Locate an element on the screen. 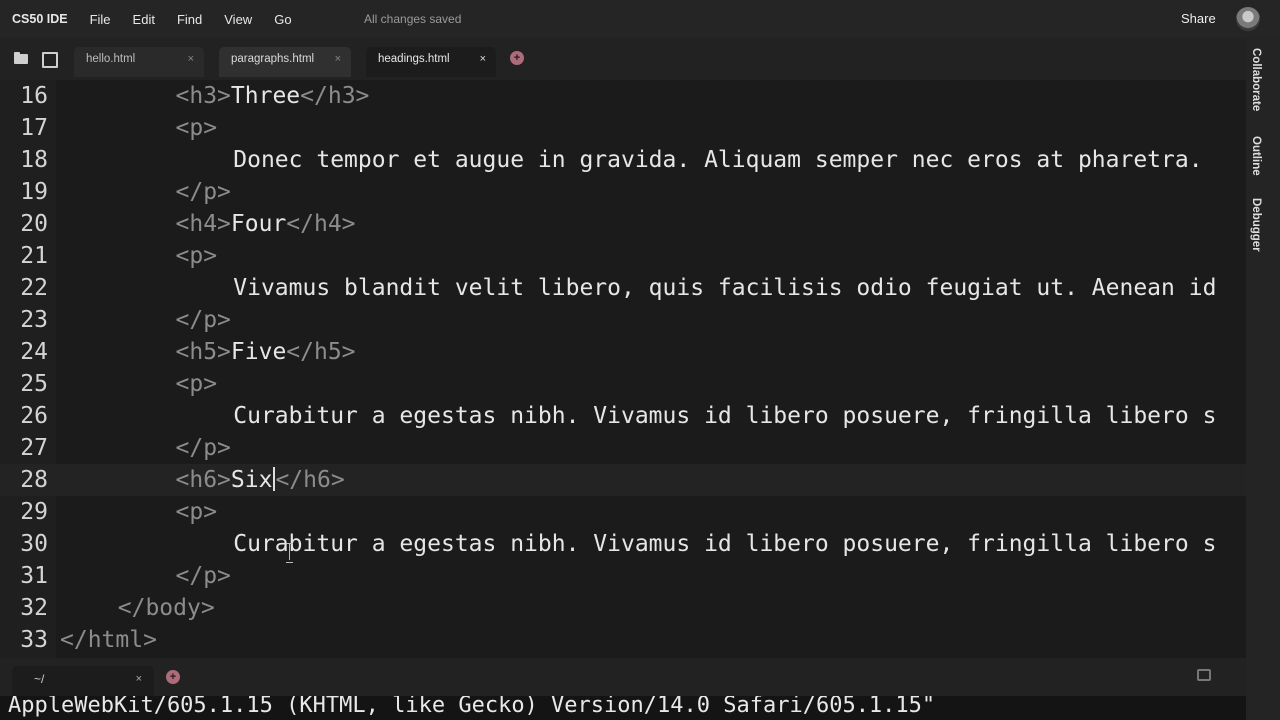 Image resolution: width=1280 pixels, height=720 pixels. html-tag: </h4> is located at coordinates (321, 224).